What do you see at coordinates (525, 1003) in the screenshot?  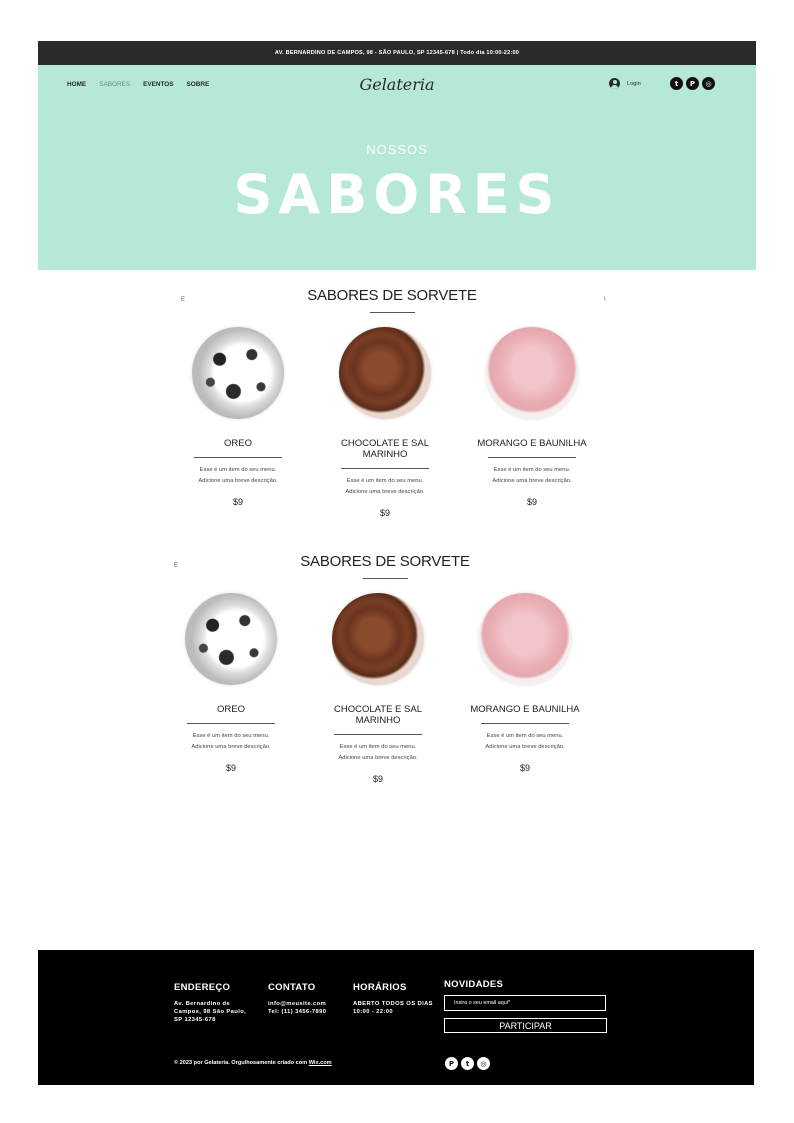 I see `newsletter-email-input` at bounding box center [525, 1003].